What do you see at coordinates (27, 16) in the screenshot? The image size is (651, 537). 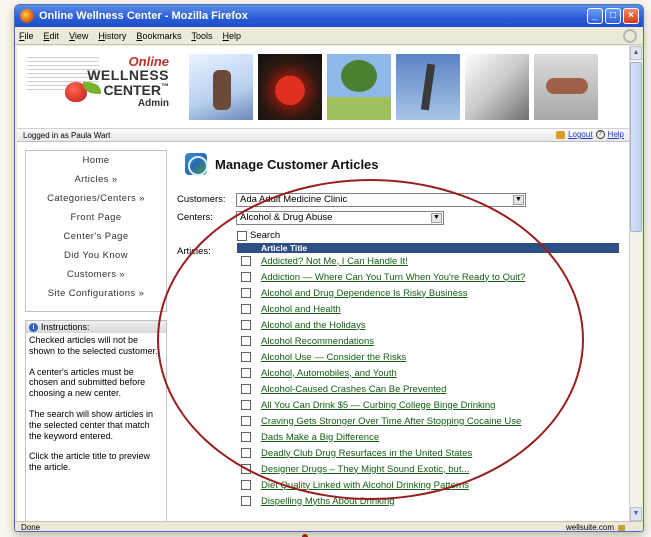 I see `firefox-icon` at bounding box center [27, 16].